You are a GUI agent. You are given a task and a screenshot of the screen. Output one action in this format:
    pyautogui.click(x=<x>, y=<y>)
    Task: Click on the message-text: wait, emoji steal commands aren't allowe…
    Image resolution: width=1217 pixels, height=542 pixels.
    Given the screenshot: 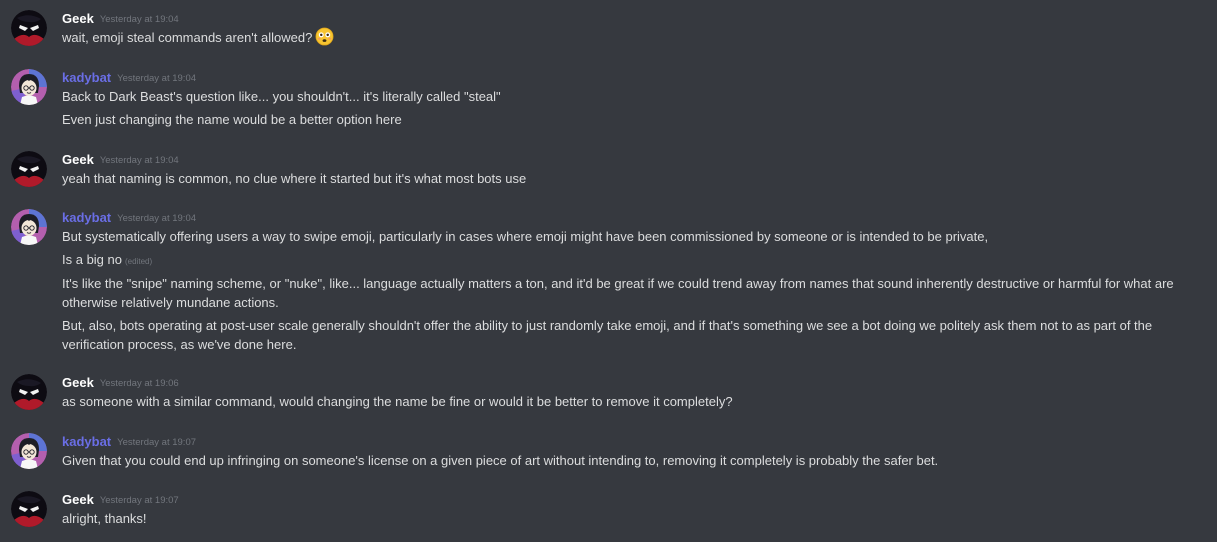 What is the action you would take?
    pyautogui.click(x=630, y=39)
    